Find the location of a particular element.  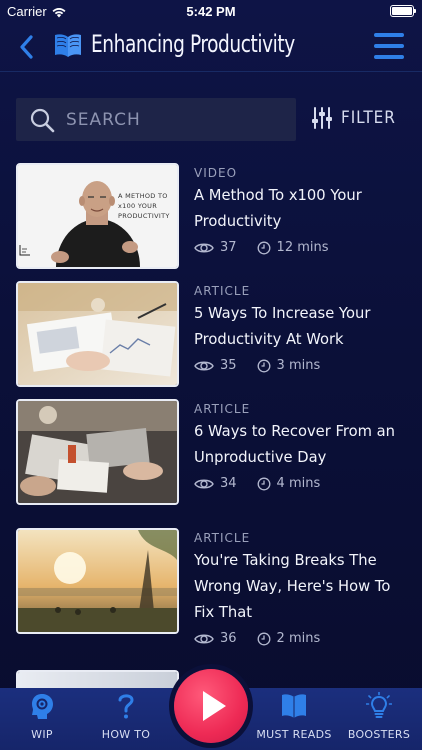

item-stats: 37 12 mins is located at coordinates (300, 247).